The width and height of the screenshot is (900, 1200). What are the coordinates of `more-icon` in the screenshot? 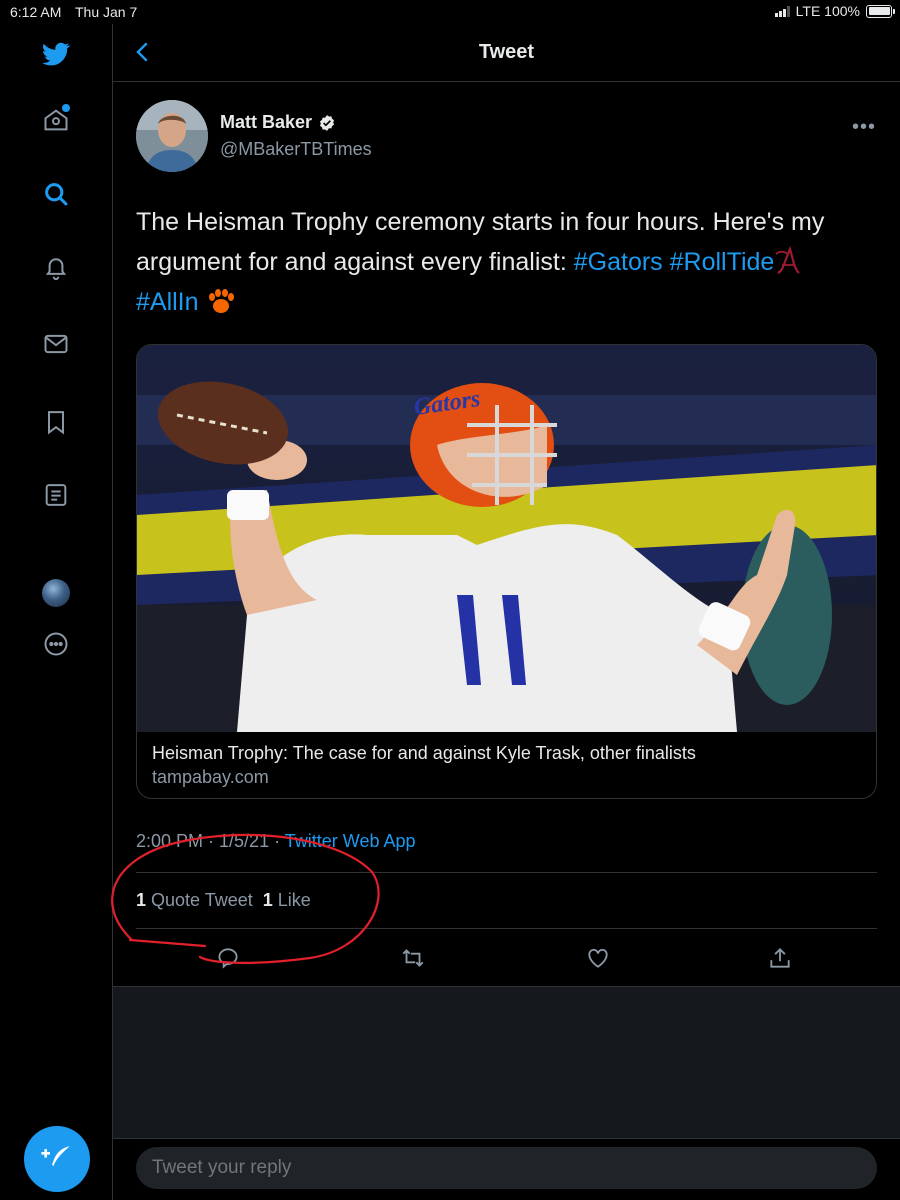 It's located at (56, 644).